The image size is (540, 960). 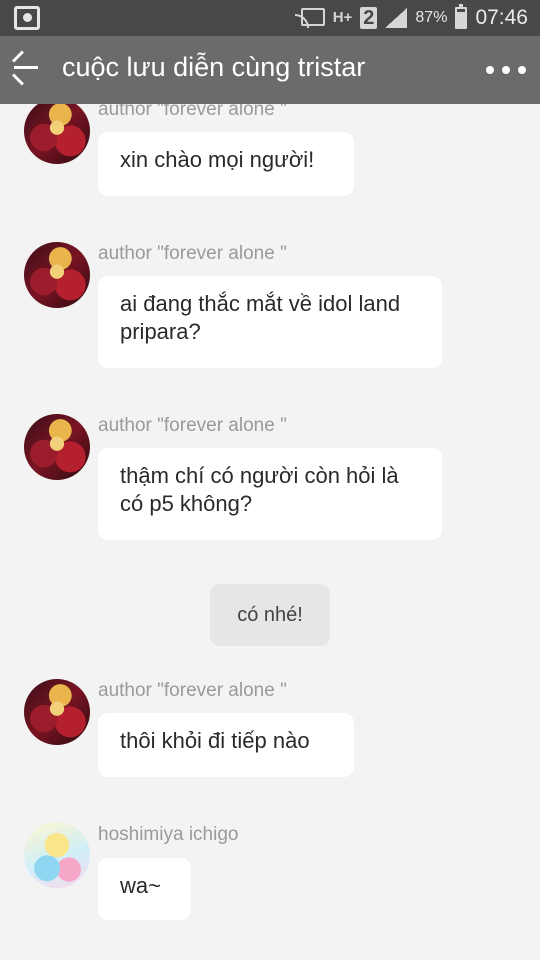 What do you see at coordinates (270, 615) in the screenshot?
I see `system-message: có nhé!` at bounding box center [270, 615].